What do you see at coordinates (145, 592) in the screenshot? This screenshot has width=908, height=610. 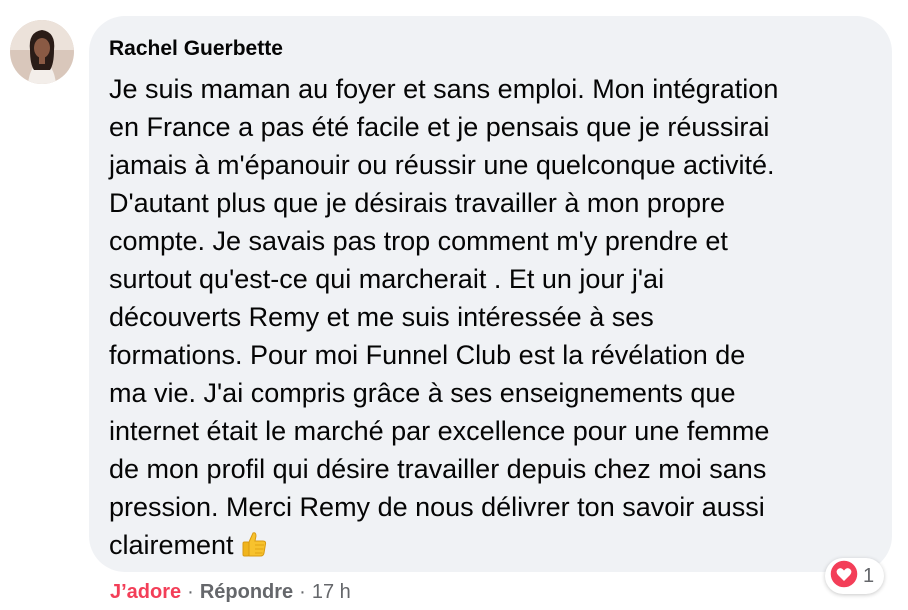 I see `love-reaction-button: J’adore` at bounding box center [145, 592].